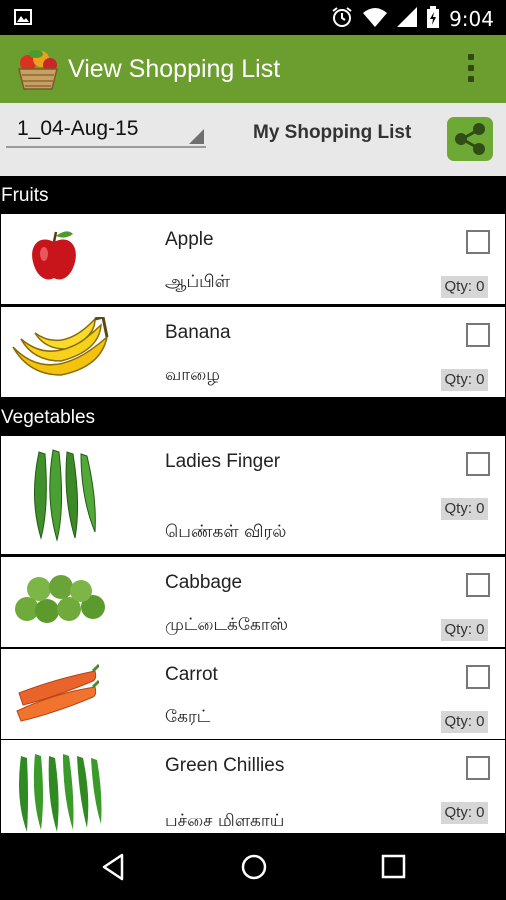  Describe the element at coordinates (226, 532) in the screenshot. I see `item-name-tamil: பெண்கள் விரல்` at that location.